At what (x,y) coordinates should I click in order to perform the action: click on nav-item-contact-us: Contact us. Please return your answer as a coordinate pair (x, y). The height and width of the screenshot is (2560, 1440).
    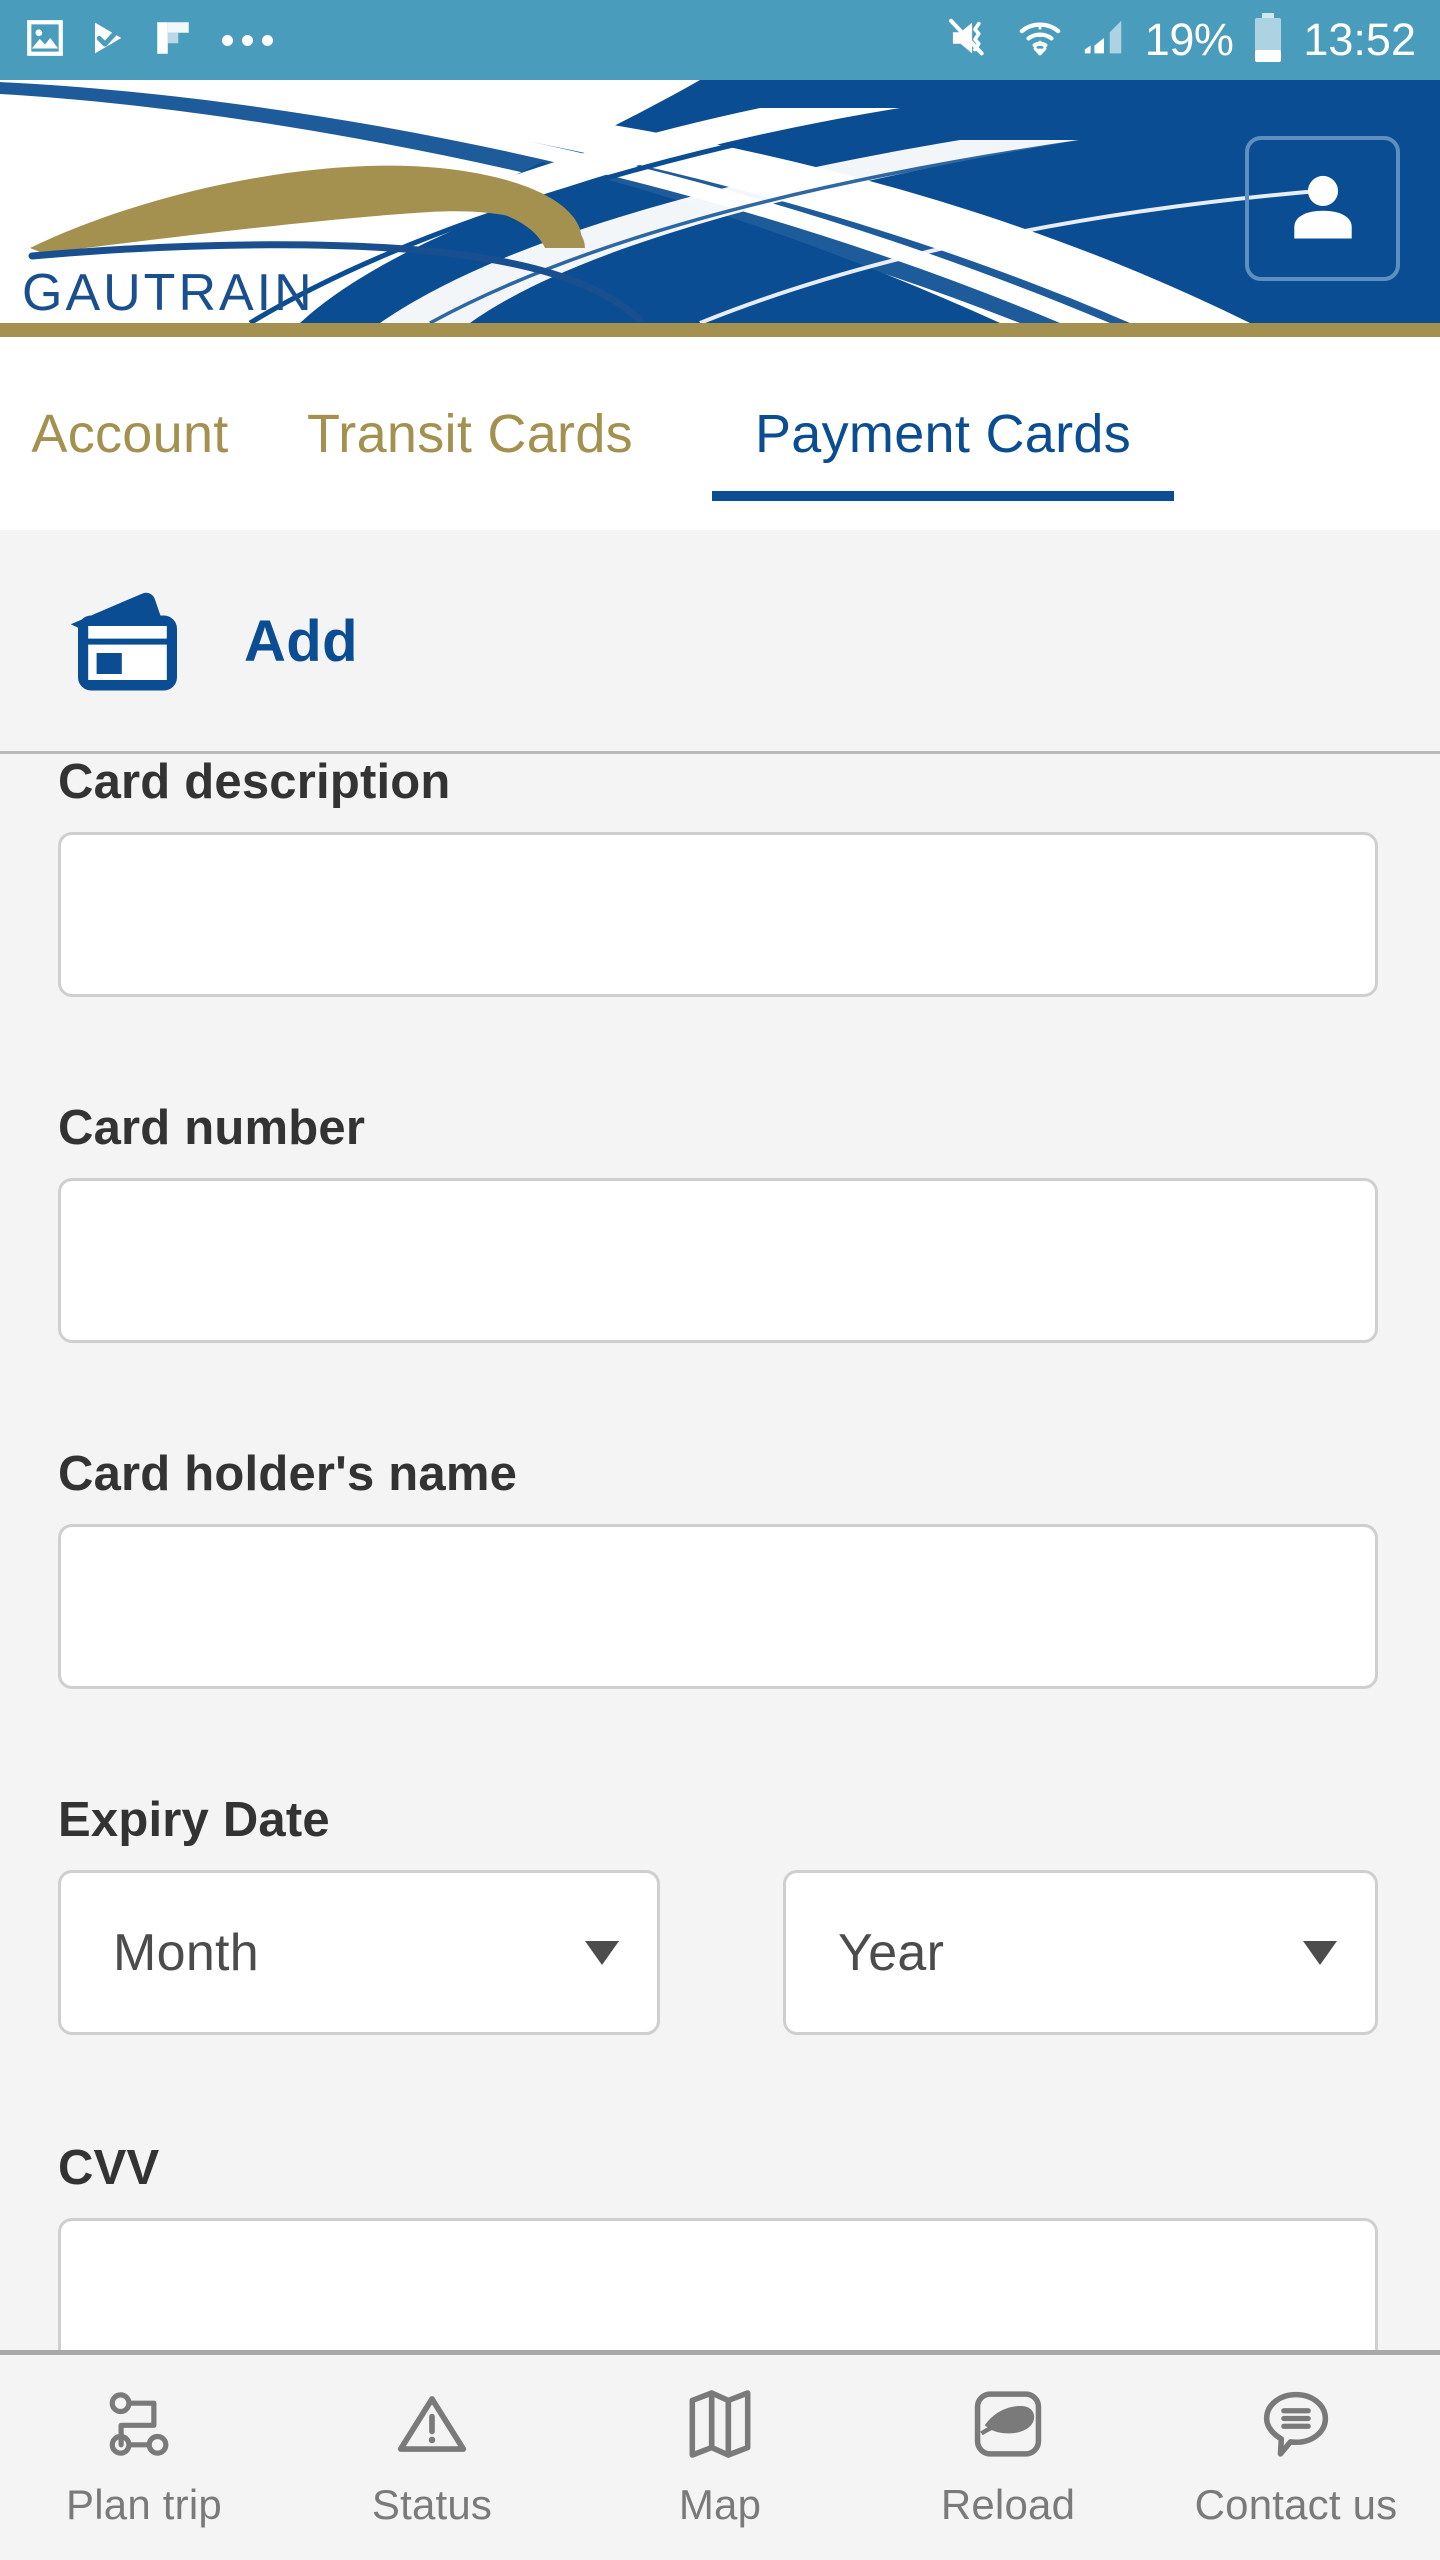
    Looking at the image, I should click on (1296, 2457).